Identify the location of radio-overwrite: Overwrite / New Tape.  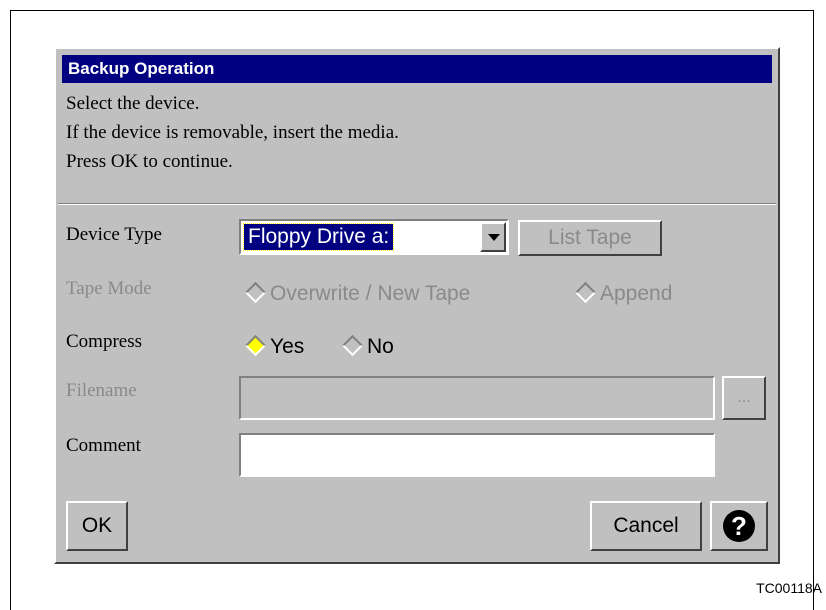
(355, 294).